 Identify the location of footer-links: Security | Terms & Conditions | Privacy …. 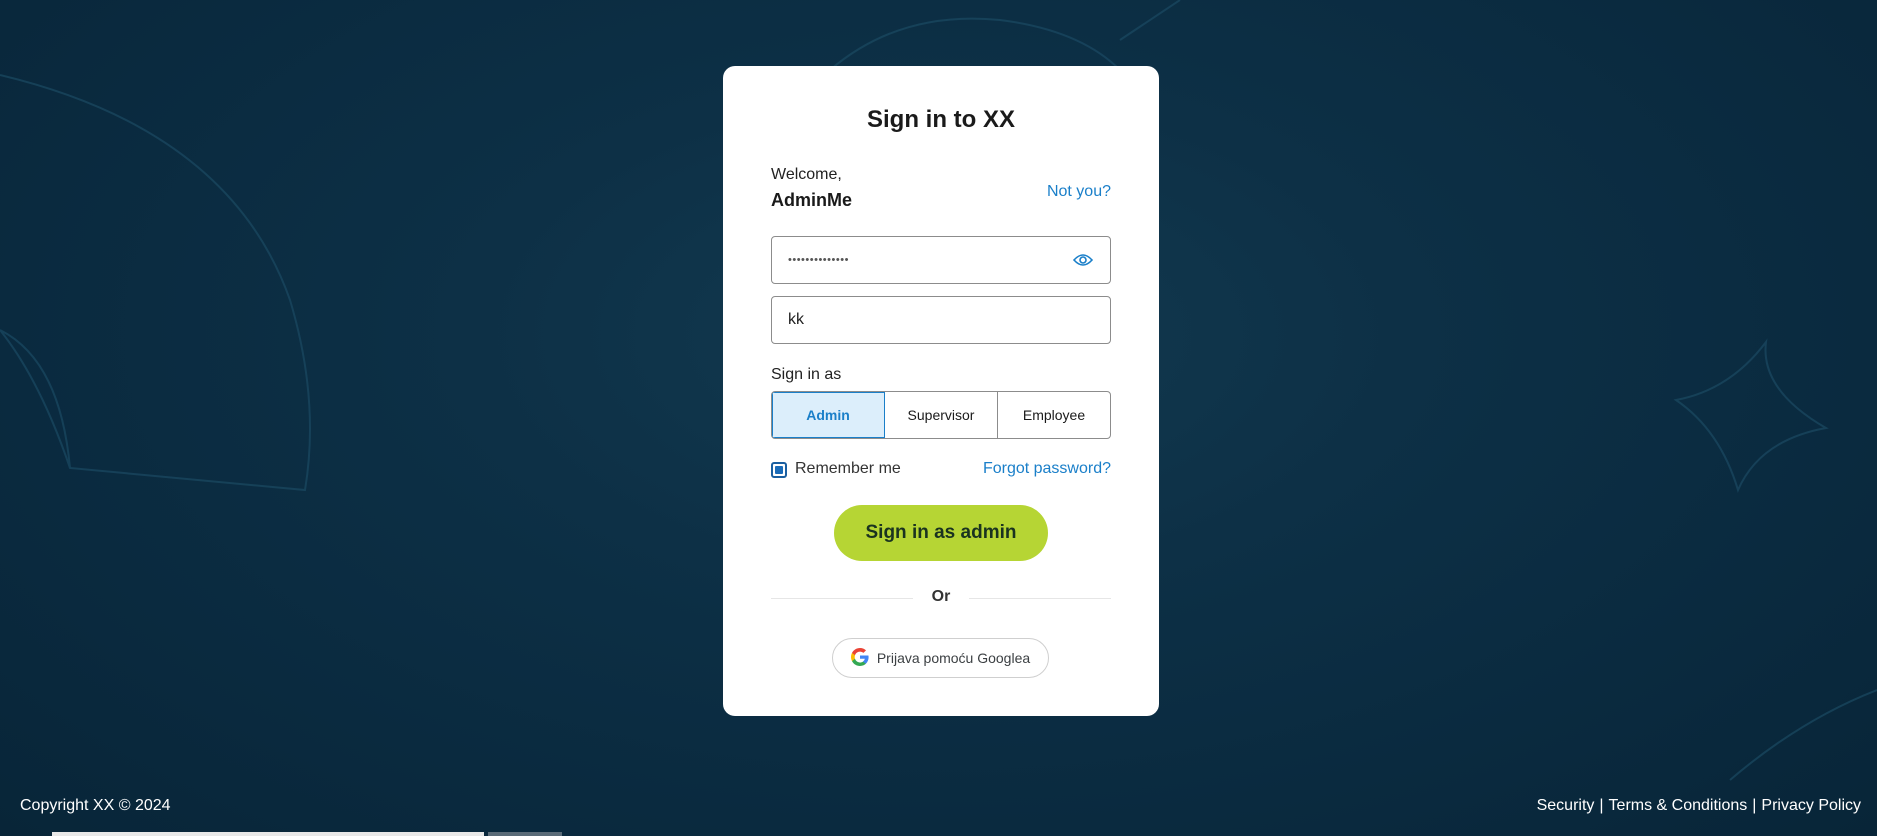
(1699, 806).